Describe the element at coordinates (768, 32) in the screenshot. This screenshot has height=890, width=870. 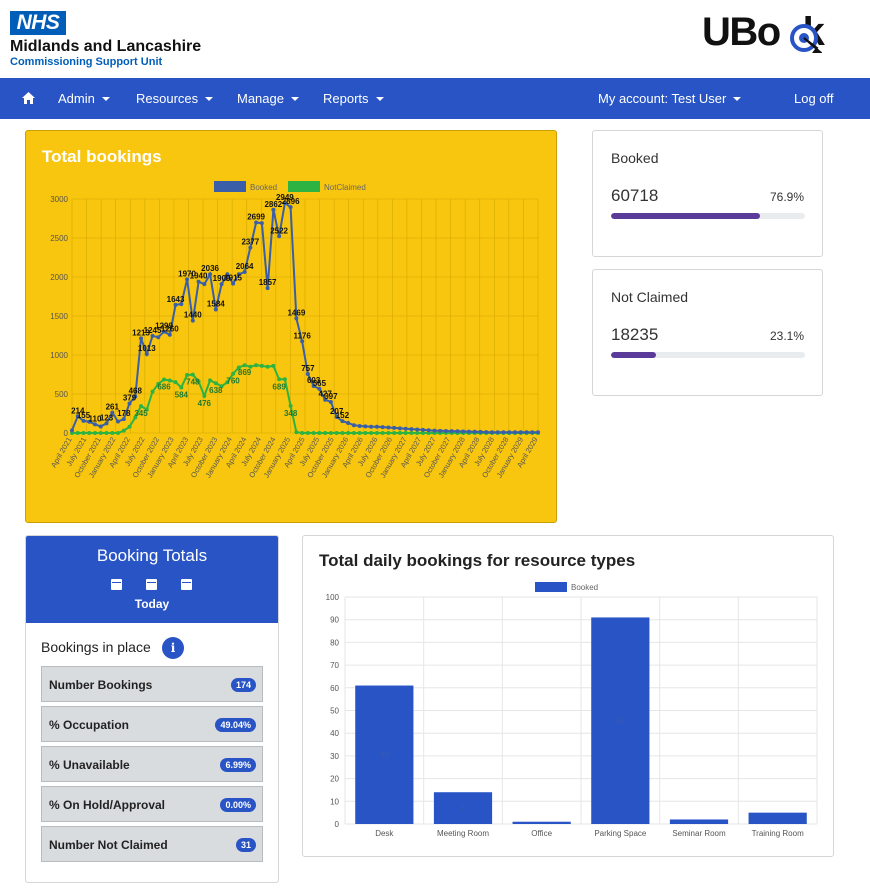
I see `ubook-logo-part-2: o` at that location.